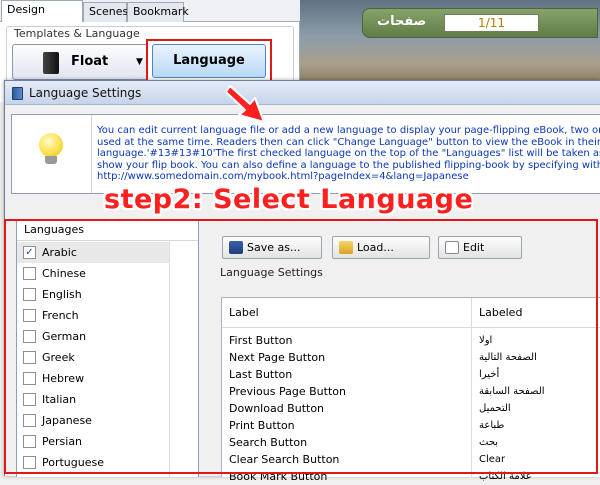  I want to click on tip-icon-area, so click(52, 154).